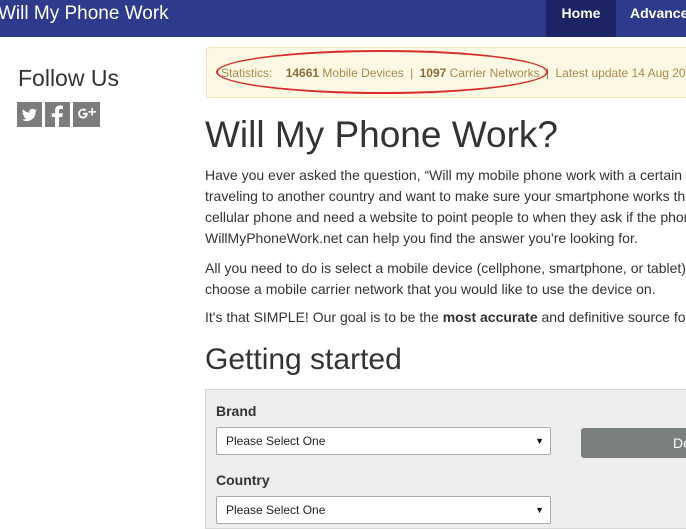  Describe the element at coordinates (276, 441) in the screenshot. I see `brand-select-value: Please Select One` at that location.